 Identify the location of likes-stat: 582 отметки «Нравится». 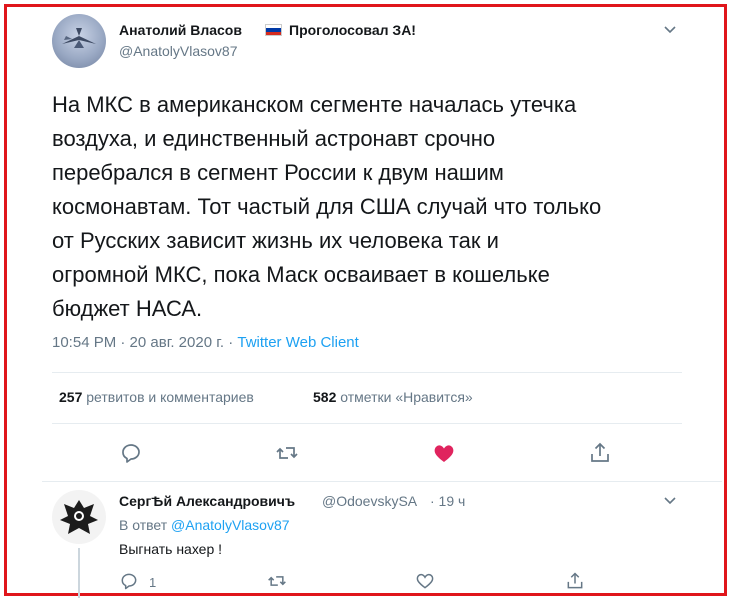
(393, 397).